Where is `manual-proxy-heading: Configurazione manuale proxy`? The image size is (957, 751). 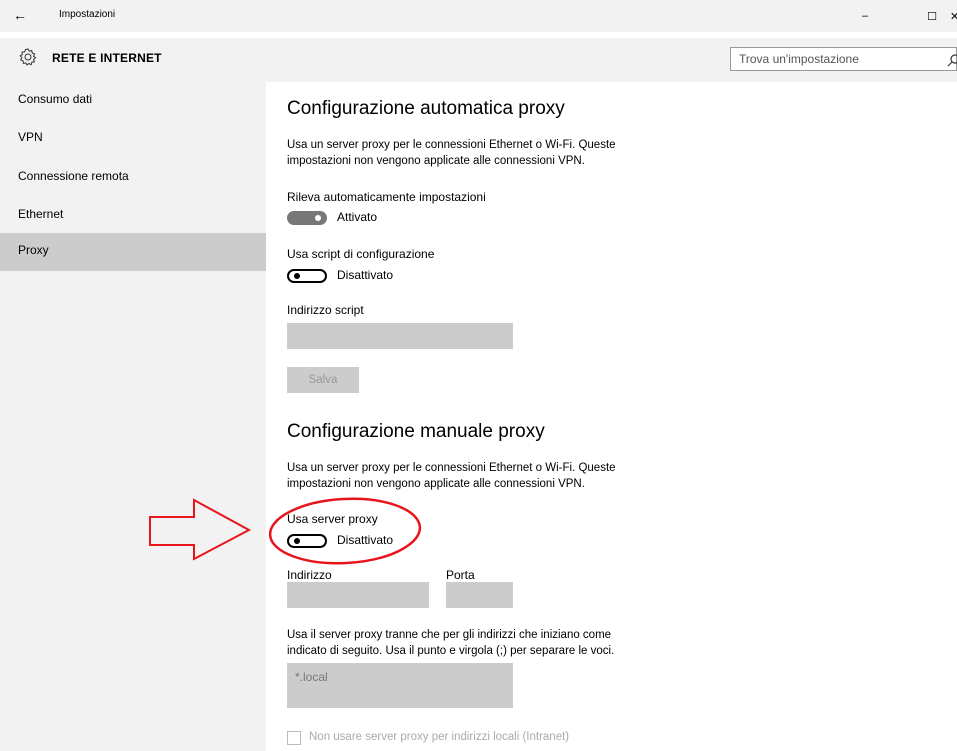 manual-proxy-heading: Configurazione manuale proxy is located at coordinates (416, 431).